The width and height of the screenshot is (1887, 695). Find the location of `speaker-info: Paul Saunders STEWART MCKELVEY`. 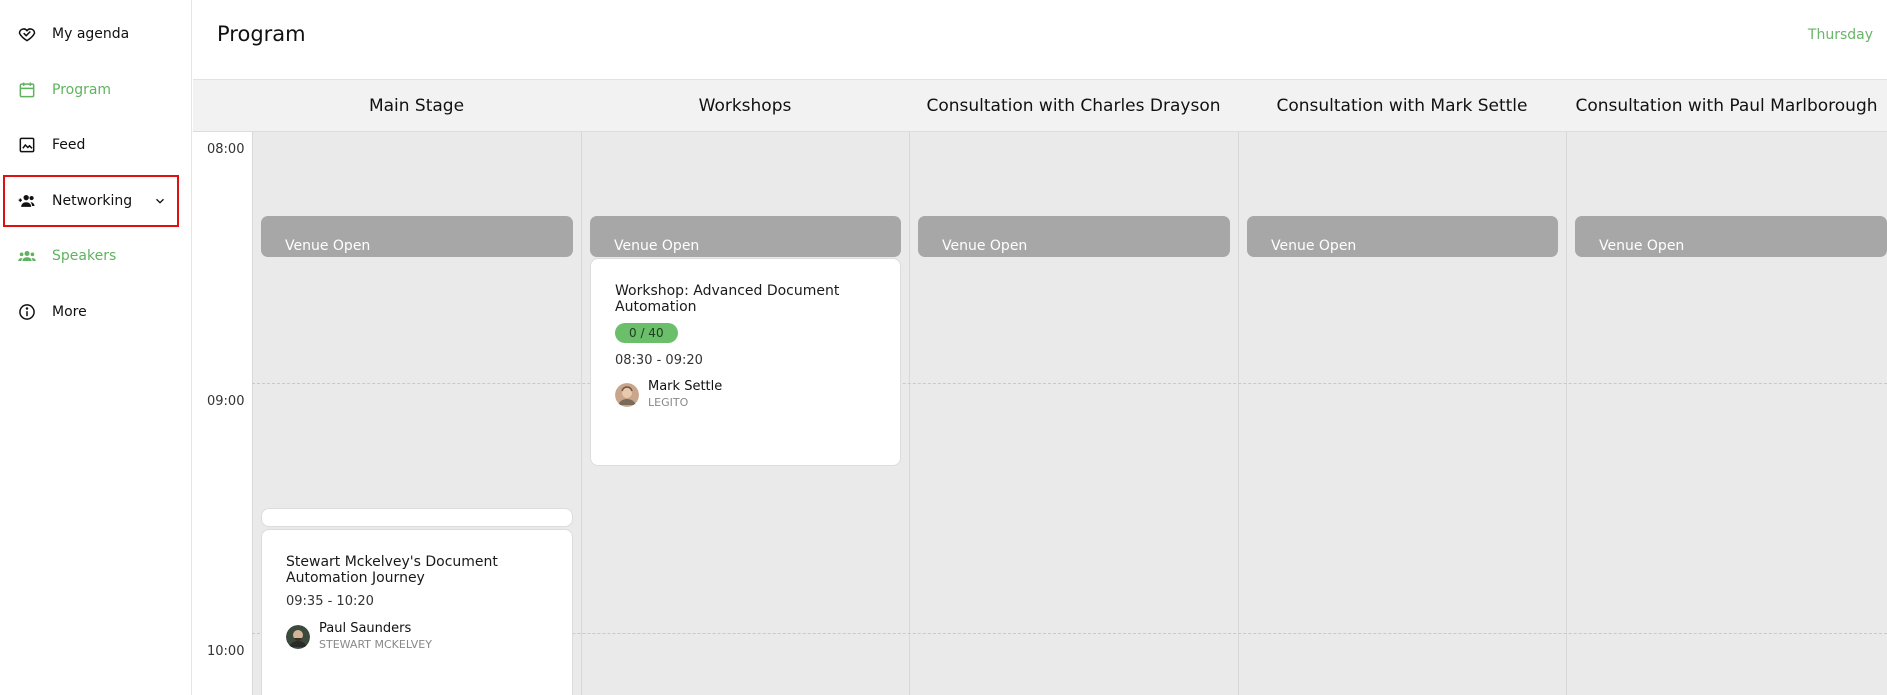

speaker-info: Paul Saunders STEWART MCKELVEY is located at coordinates (359, 637).